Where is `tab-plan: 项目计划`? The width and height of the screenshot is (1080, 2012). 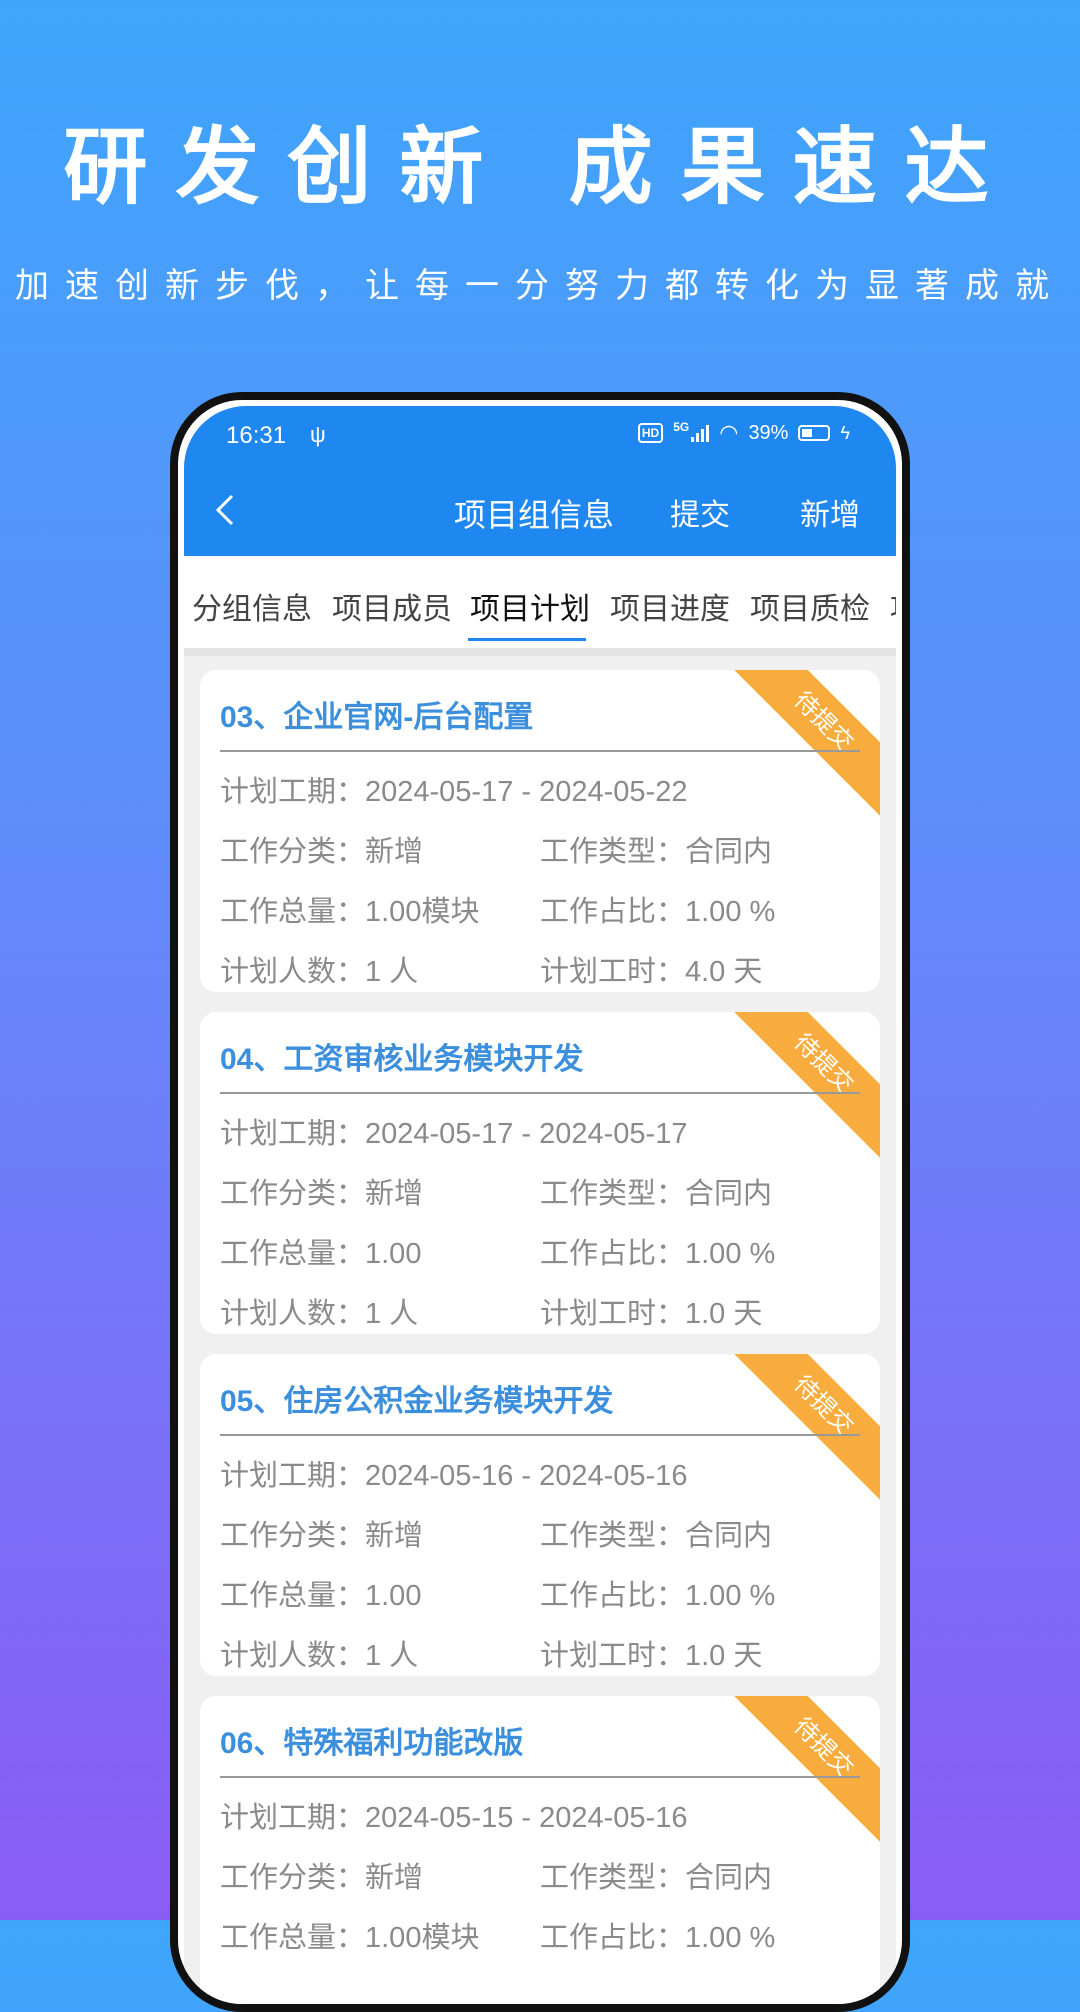 tab-plan: 项目计划 is located at coordinates (530, 606).